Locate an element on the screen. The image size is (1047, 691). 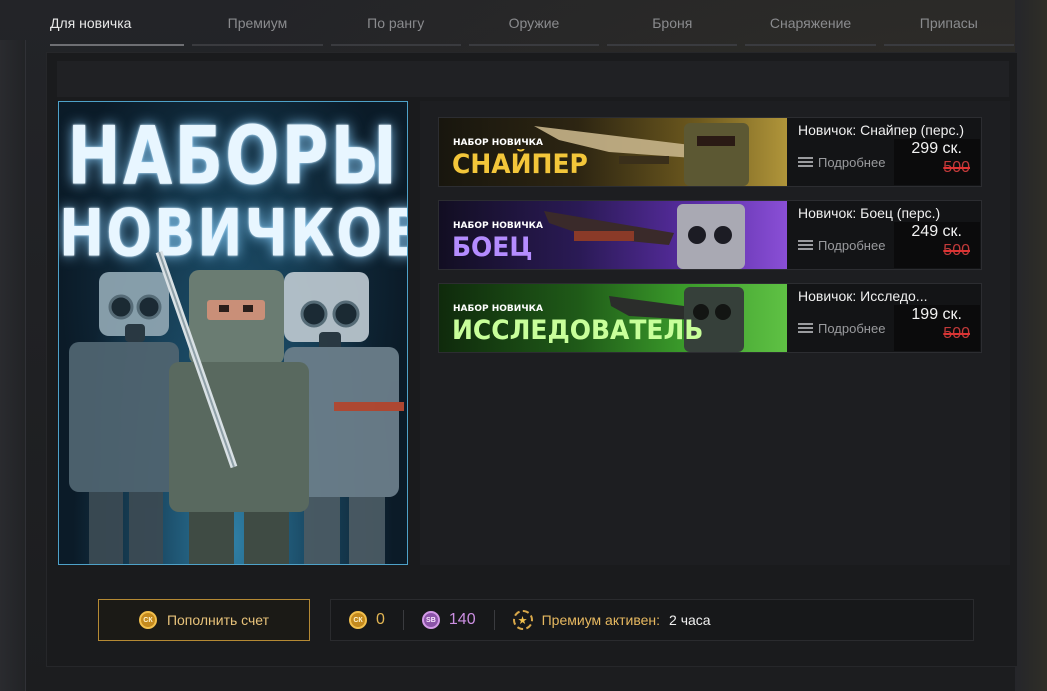
kit-fighter-details-link: Подробнее is located at coordinates (841, 245).